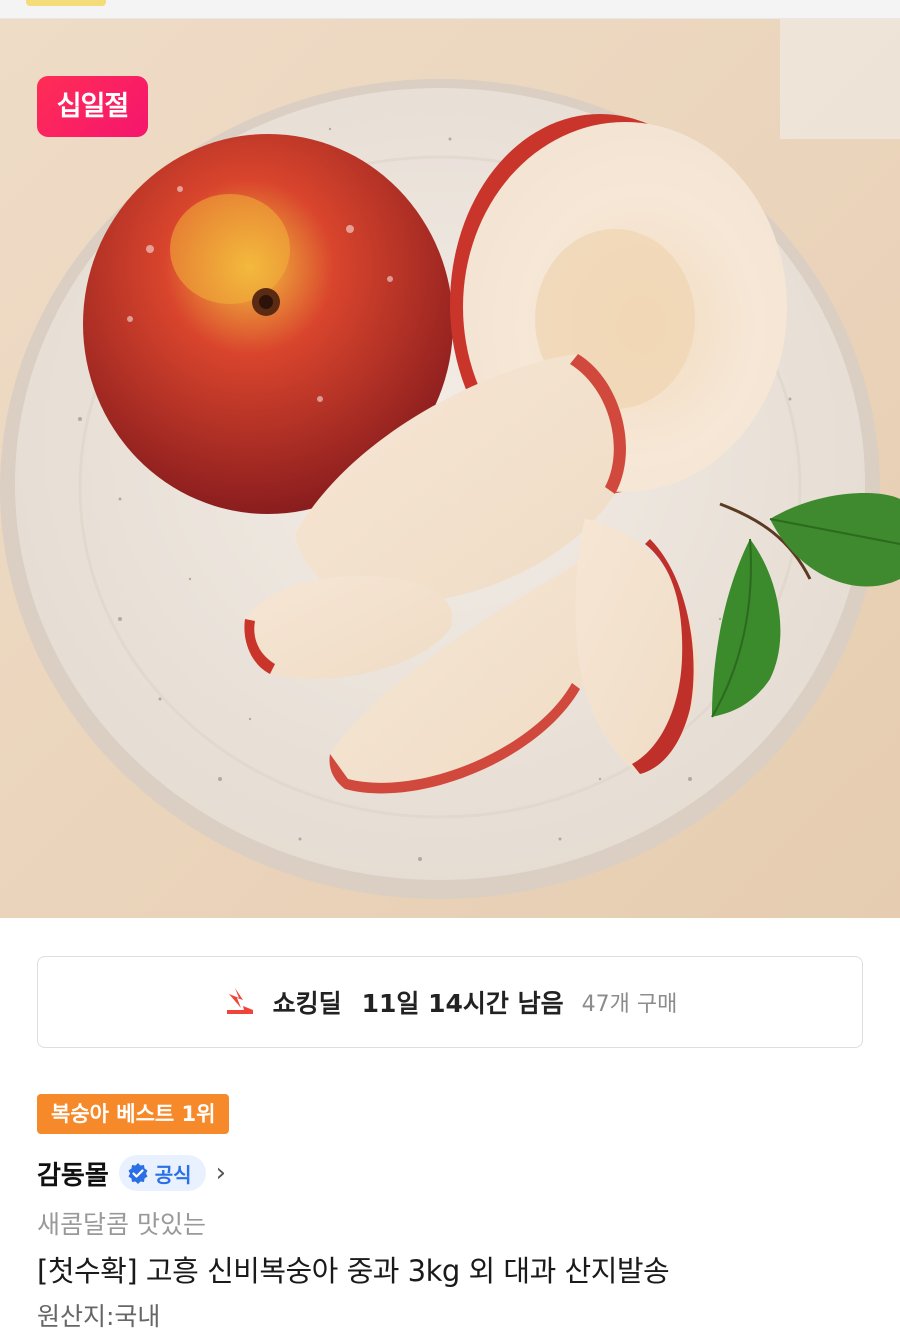 The height and width of the screenshot is (1337, 900). What do you see at coordinates (133, 1114) in the screenshot?
I see `rank-badge: 복숭아 베스트 1위` at bounding box center [133, 1114].